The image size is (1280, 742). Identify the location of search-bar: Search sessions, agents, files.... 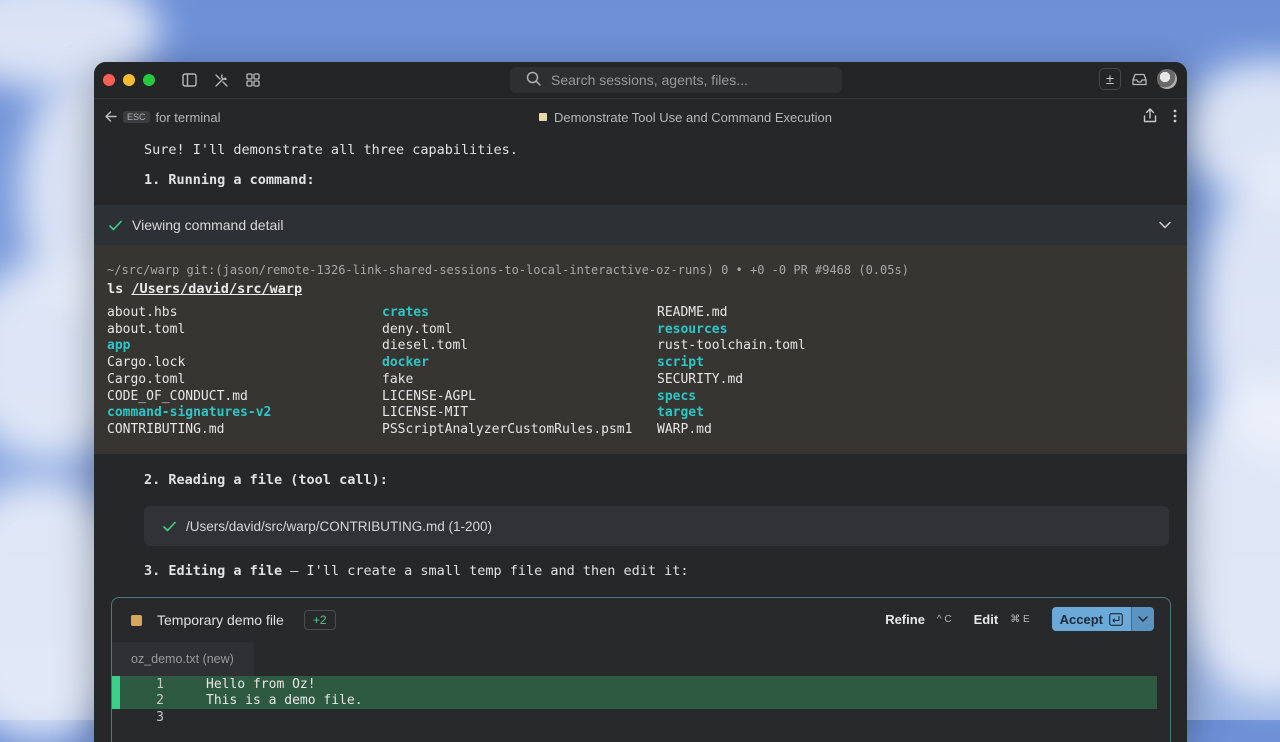
(676, 80).